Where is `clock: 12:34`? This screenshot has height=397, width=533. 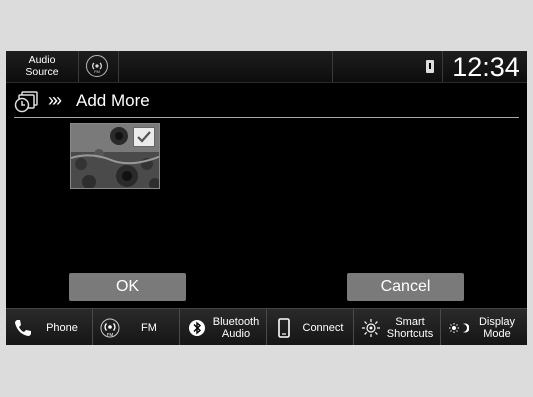
clock: 12:34 is located at coordinates (486, 67).